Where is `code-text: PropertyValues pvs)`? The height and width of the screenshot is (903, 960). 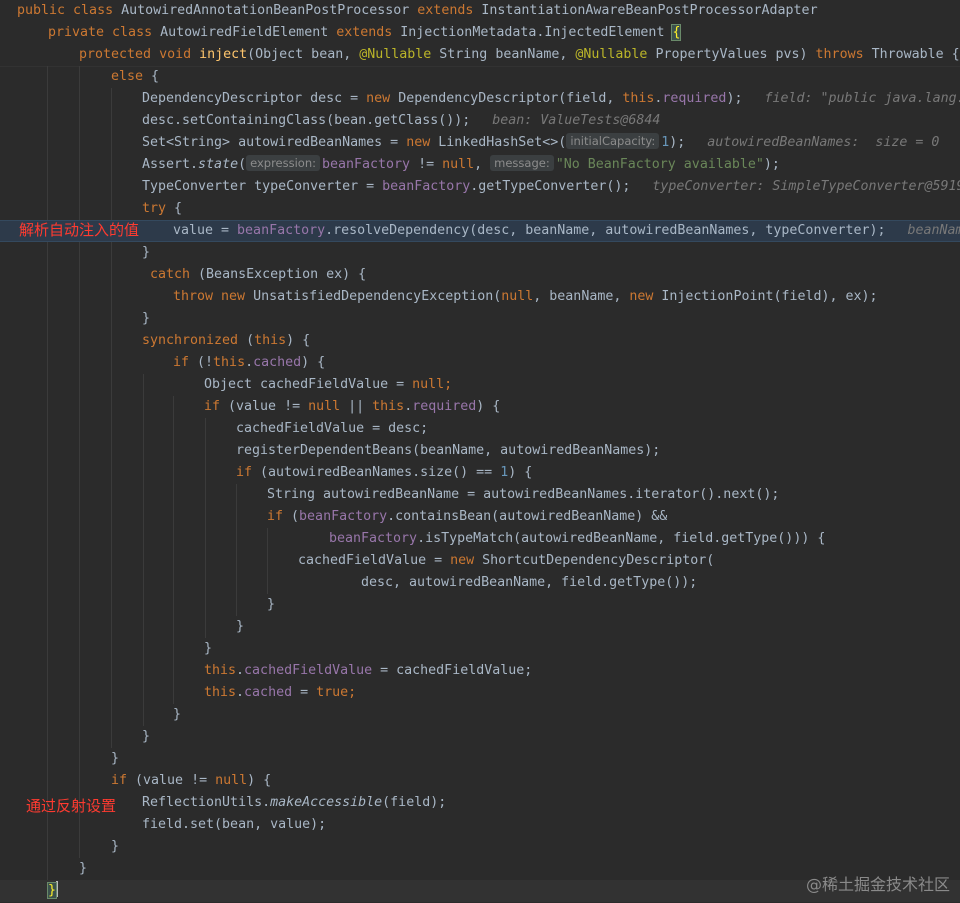
code-text: PropertyValues pvs) is located at coordinates (735, 54).